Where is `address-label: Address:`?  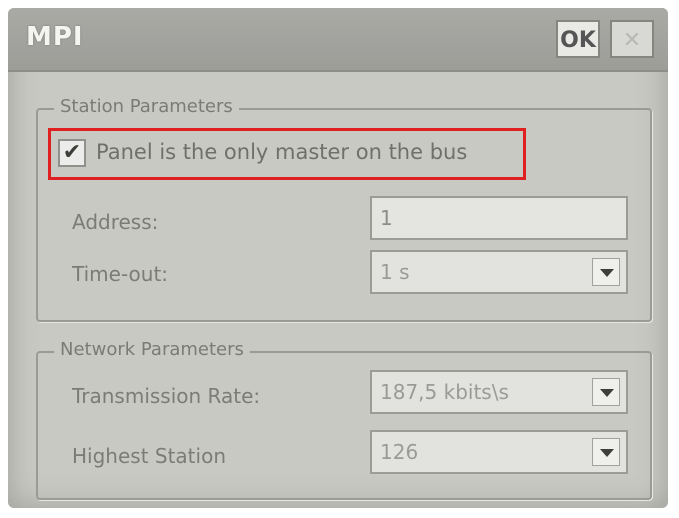 address-label: Address: is located at coordinates (115, 222).